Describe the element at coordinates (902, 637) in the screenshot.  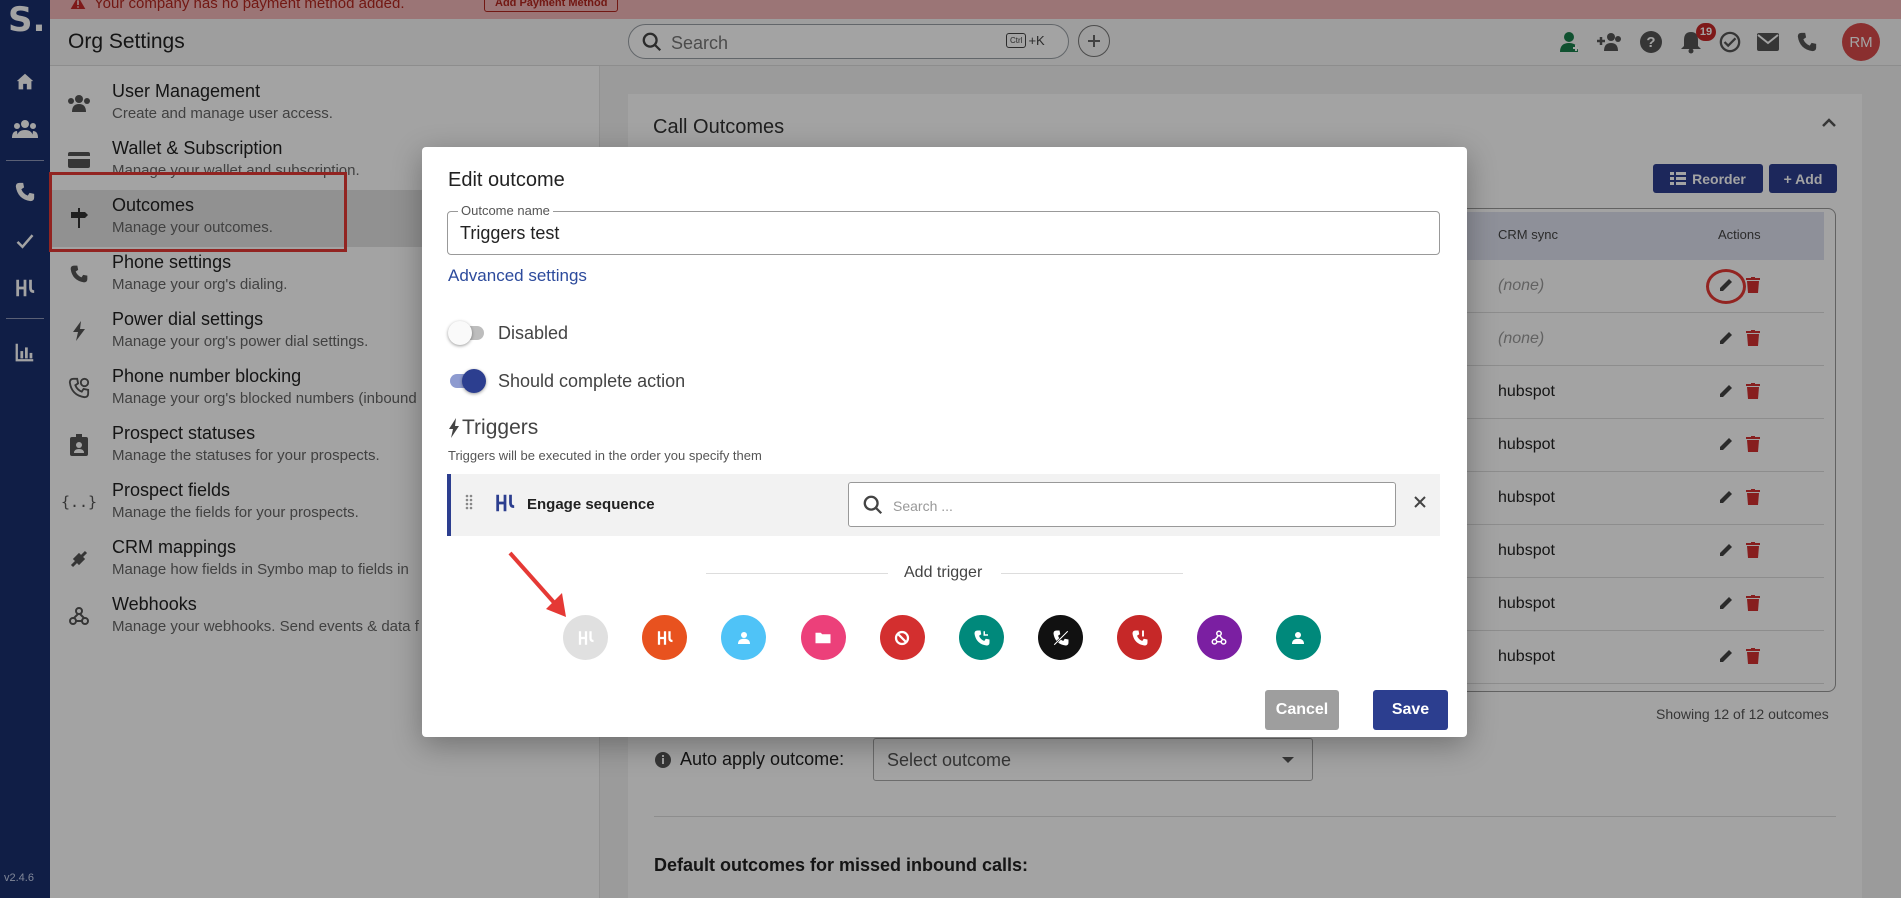
I see `block-trigger-icon` at that location.